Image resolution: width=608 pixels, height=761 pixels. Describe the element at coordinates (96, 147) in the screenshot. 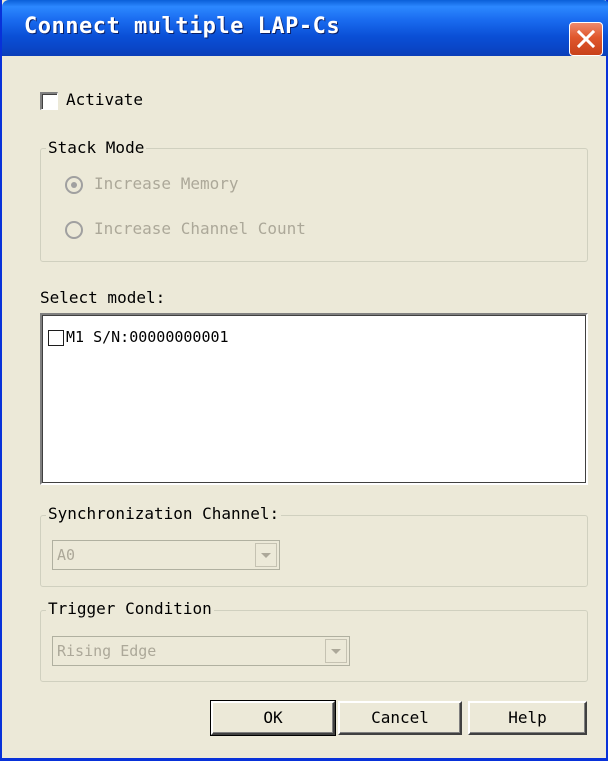

I see `stack-mode-legend: Stack Mode` at that location.